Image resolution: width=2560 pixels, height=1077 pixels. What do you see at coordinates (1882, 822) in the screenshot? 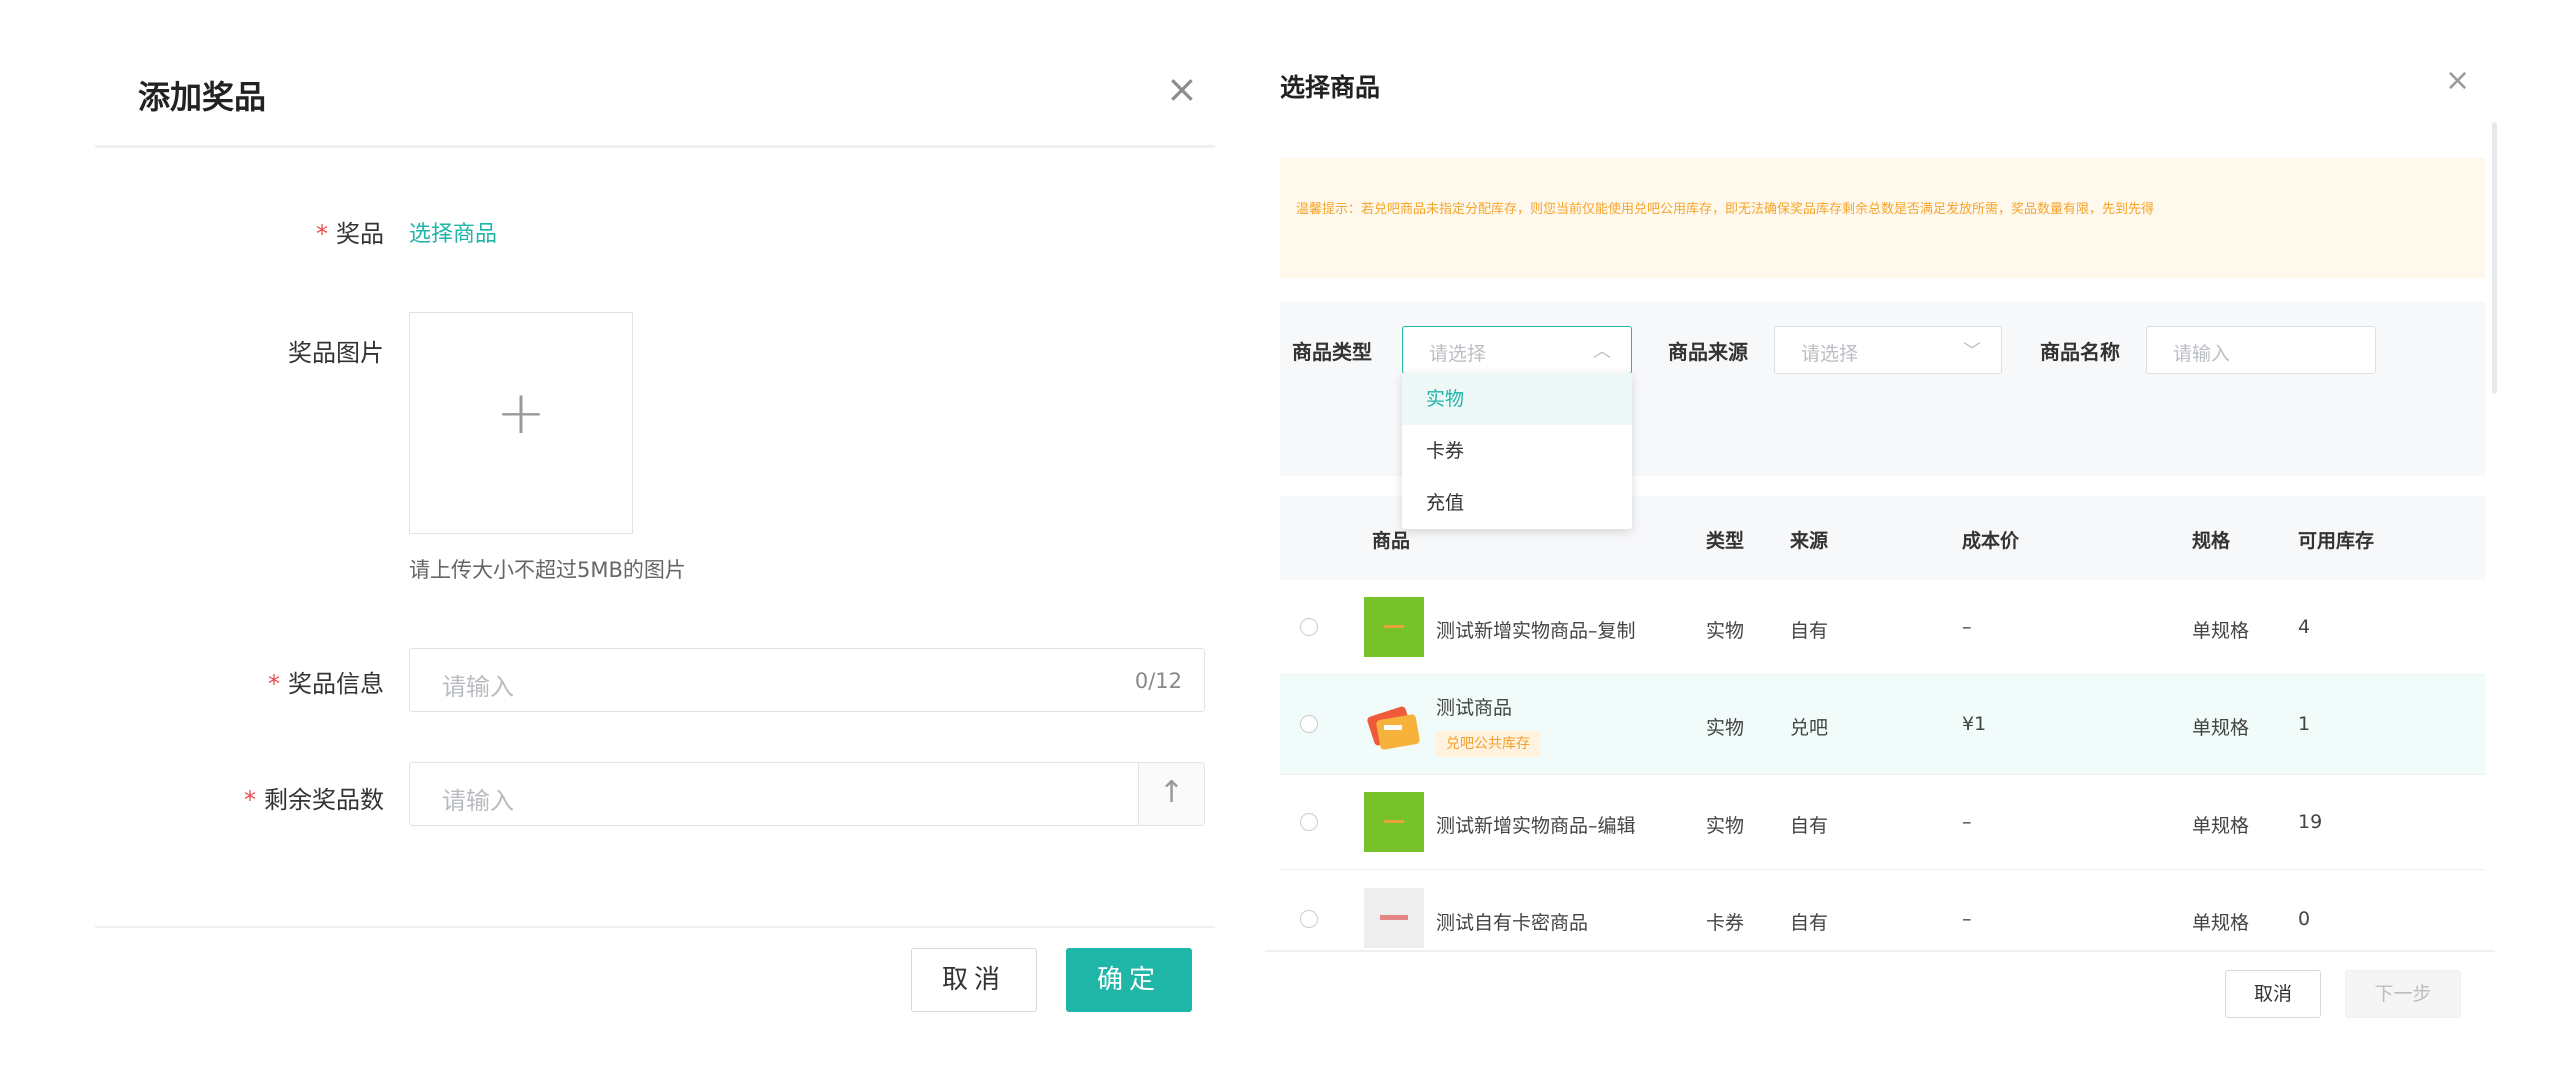
I see `table-row: 测试新增实物商品–编辑 实物 自有 – 单规格 19` at bounding box center [1882, 822].